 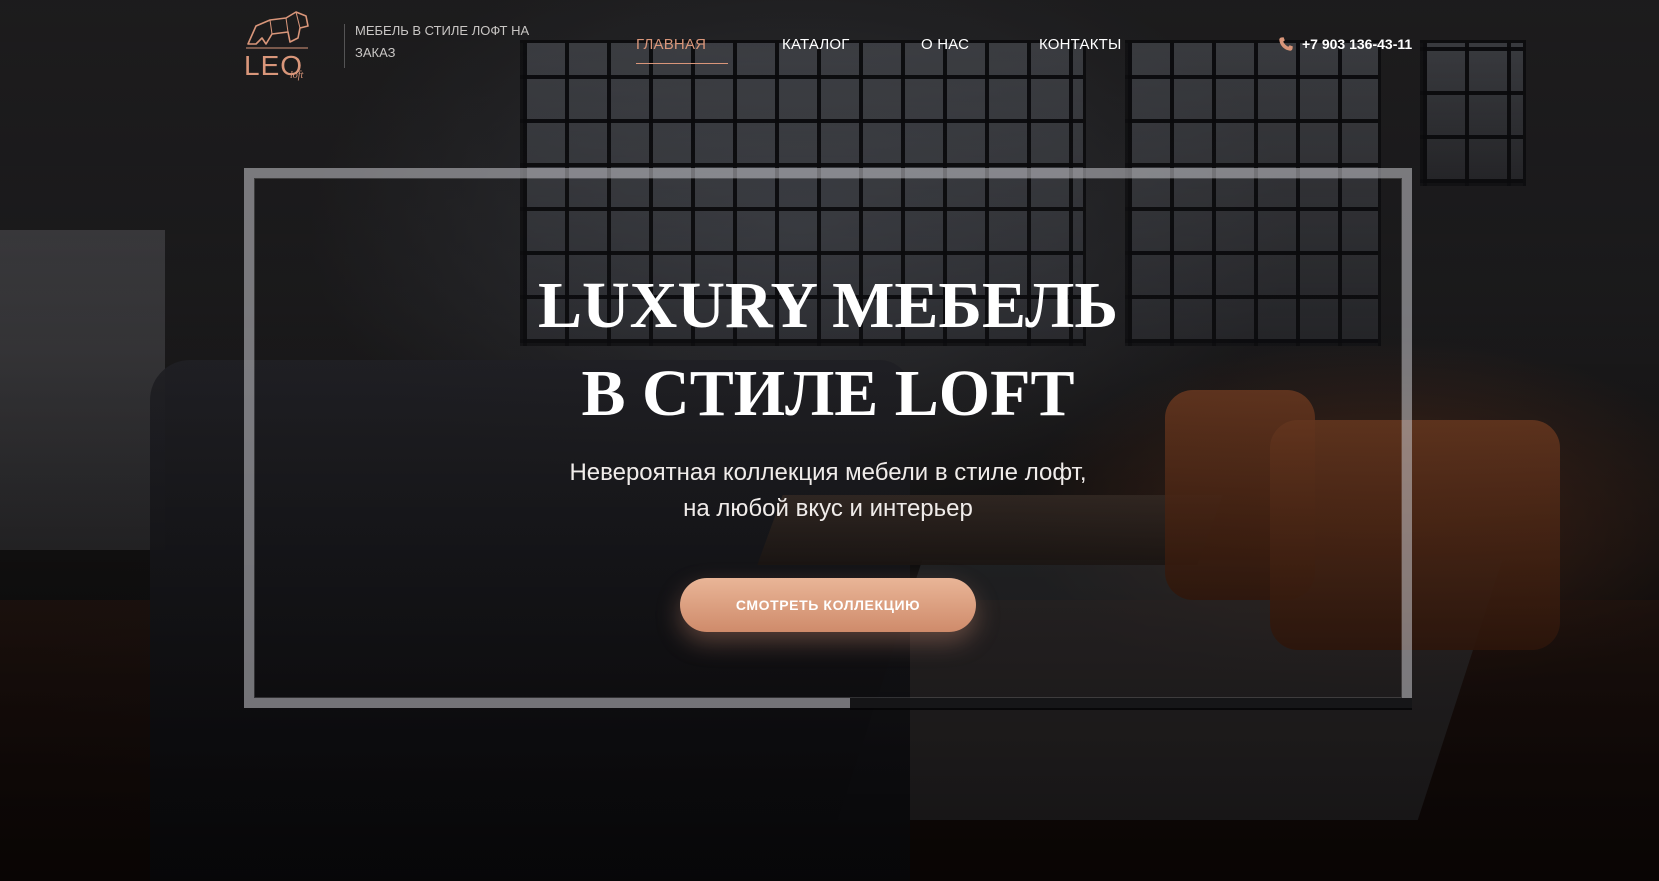 What do you see at coordinates (828, 508) in the screenshot?
I see `hero-subtitle-line2: на любой вкус и интерьер` at bounding box center [828, 508].